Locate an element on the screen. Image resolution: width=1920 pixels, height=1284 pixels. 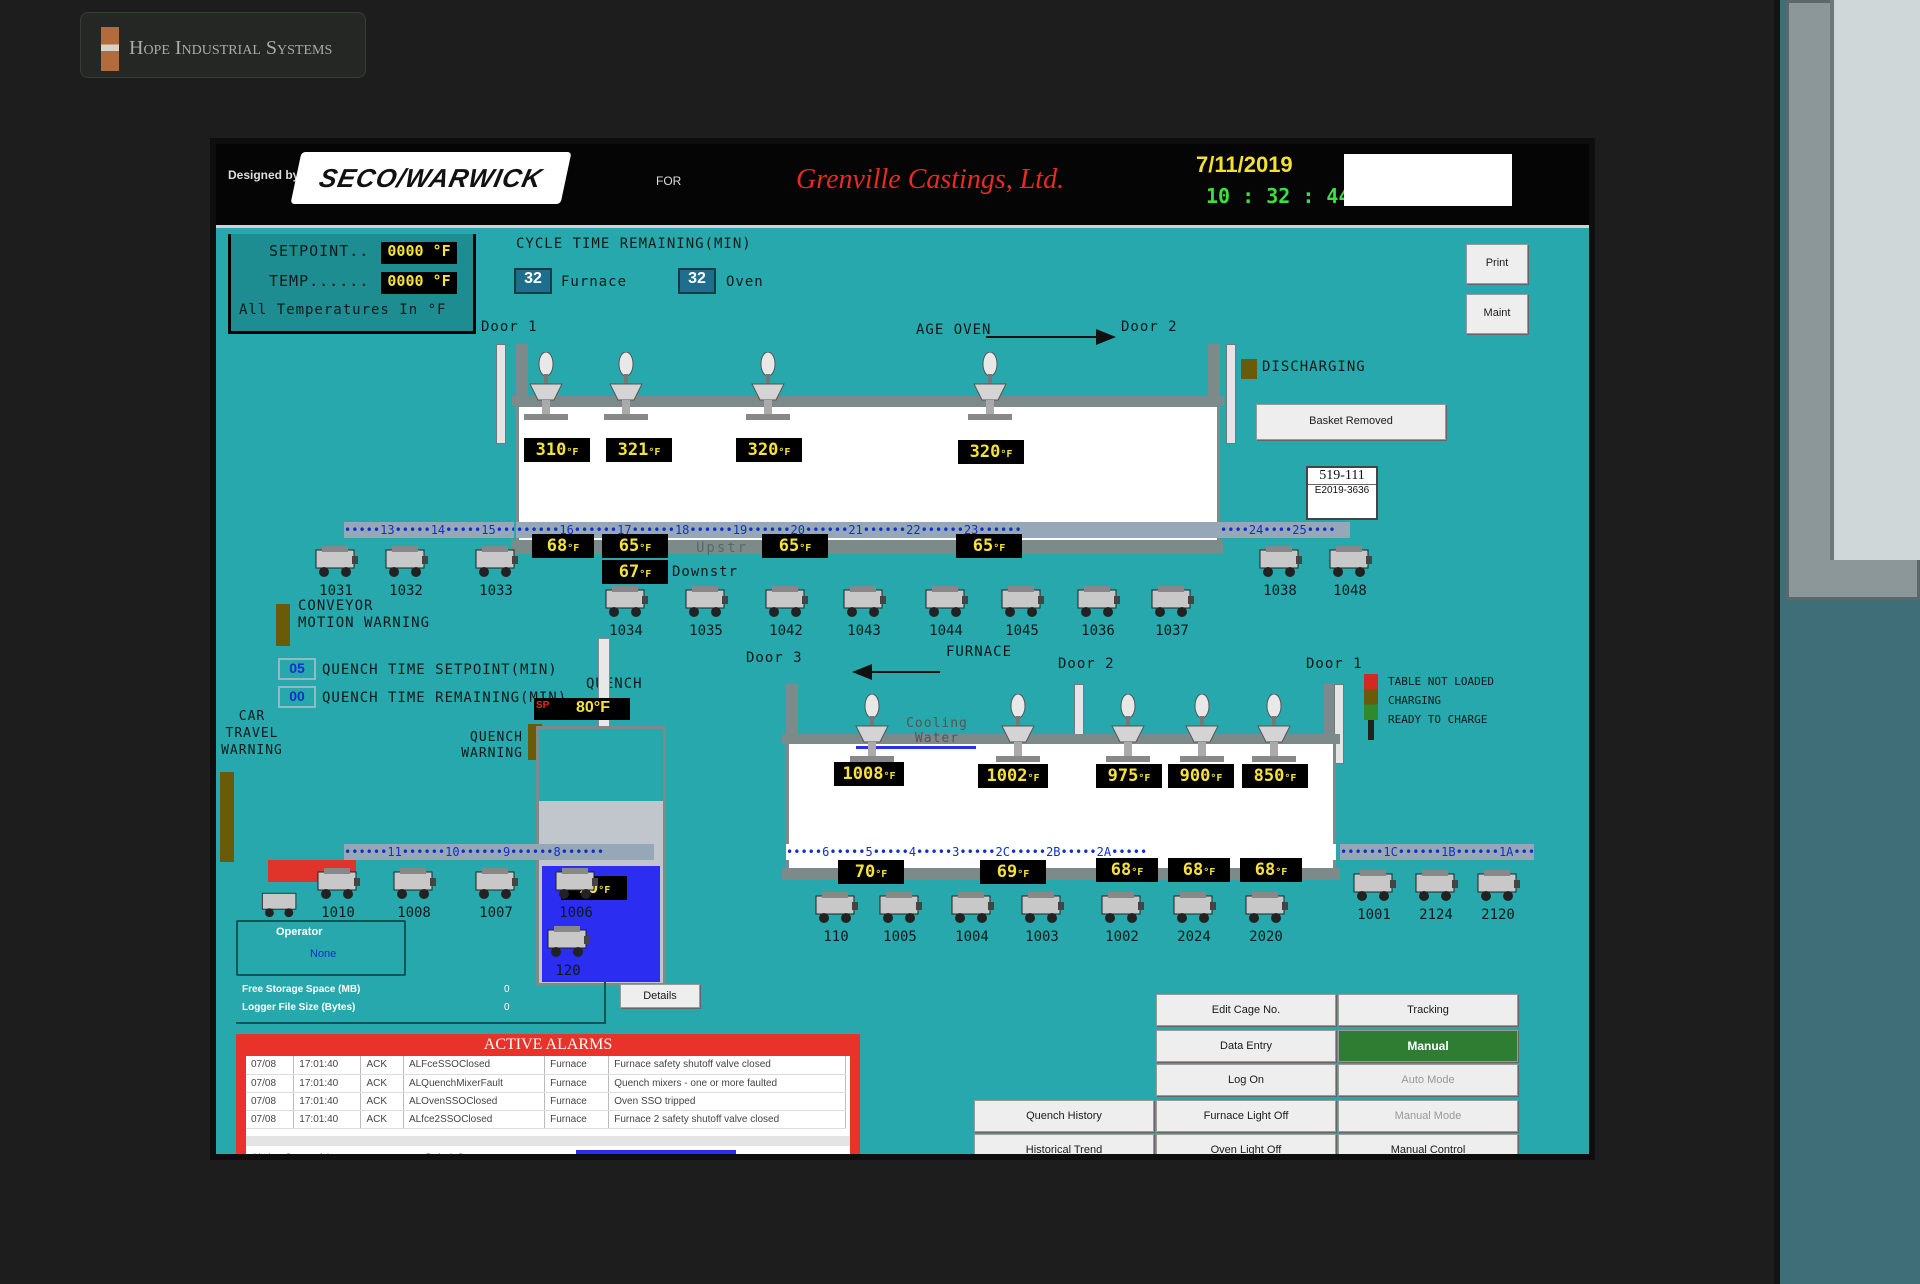
edit-cage-no-button: Edit Cage No. is located at coordinates (1246, 1010).